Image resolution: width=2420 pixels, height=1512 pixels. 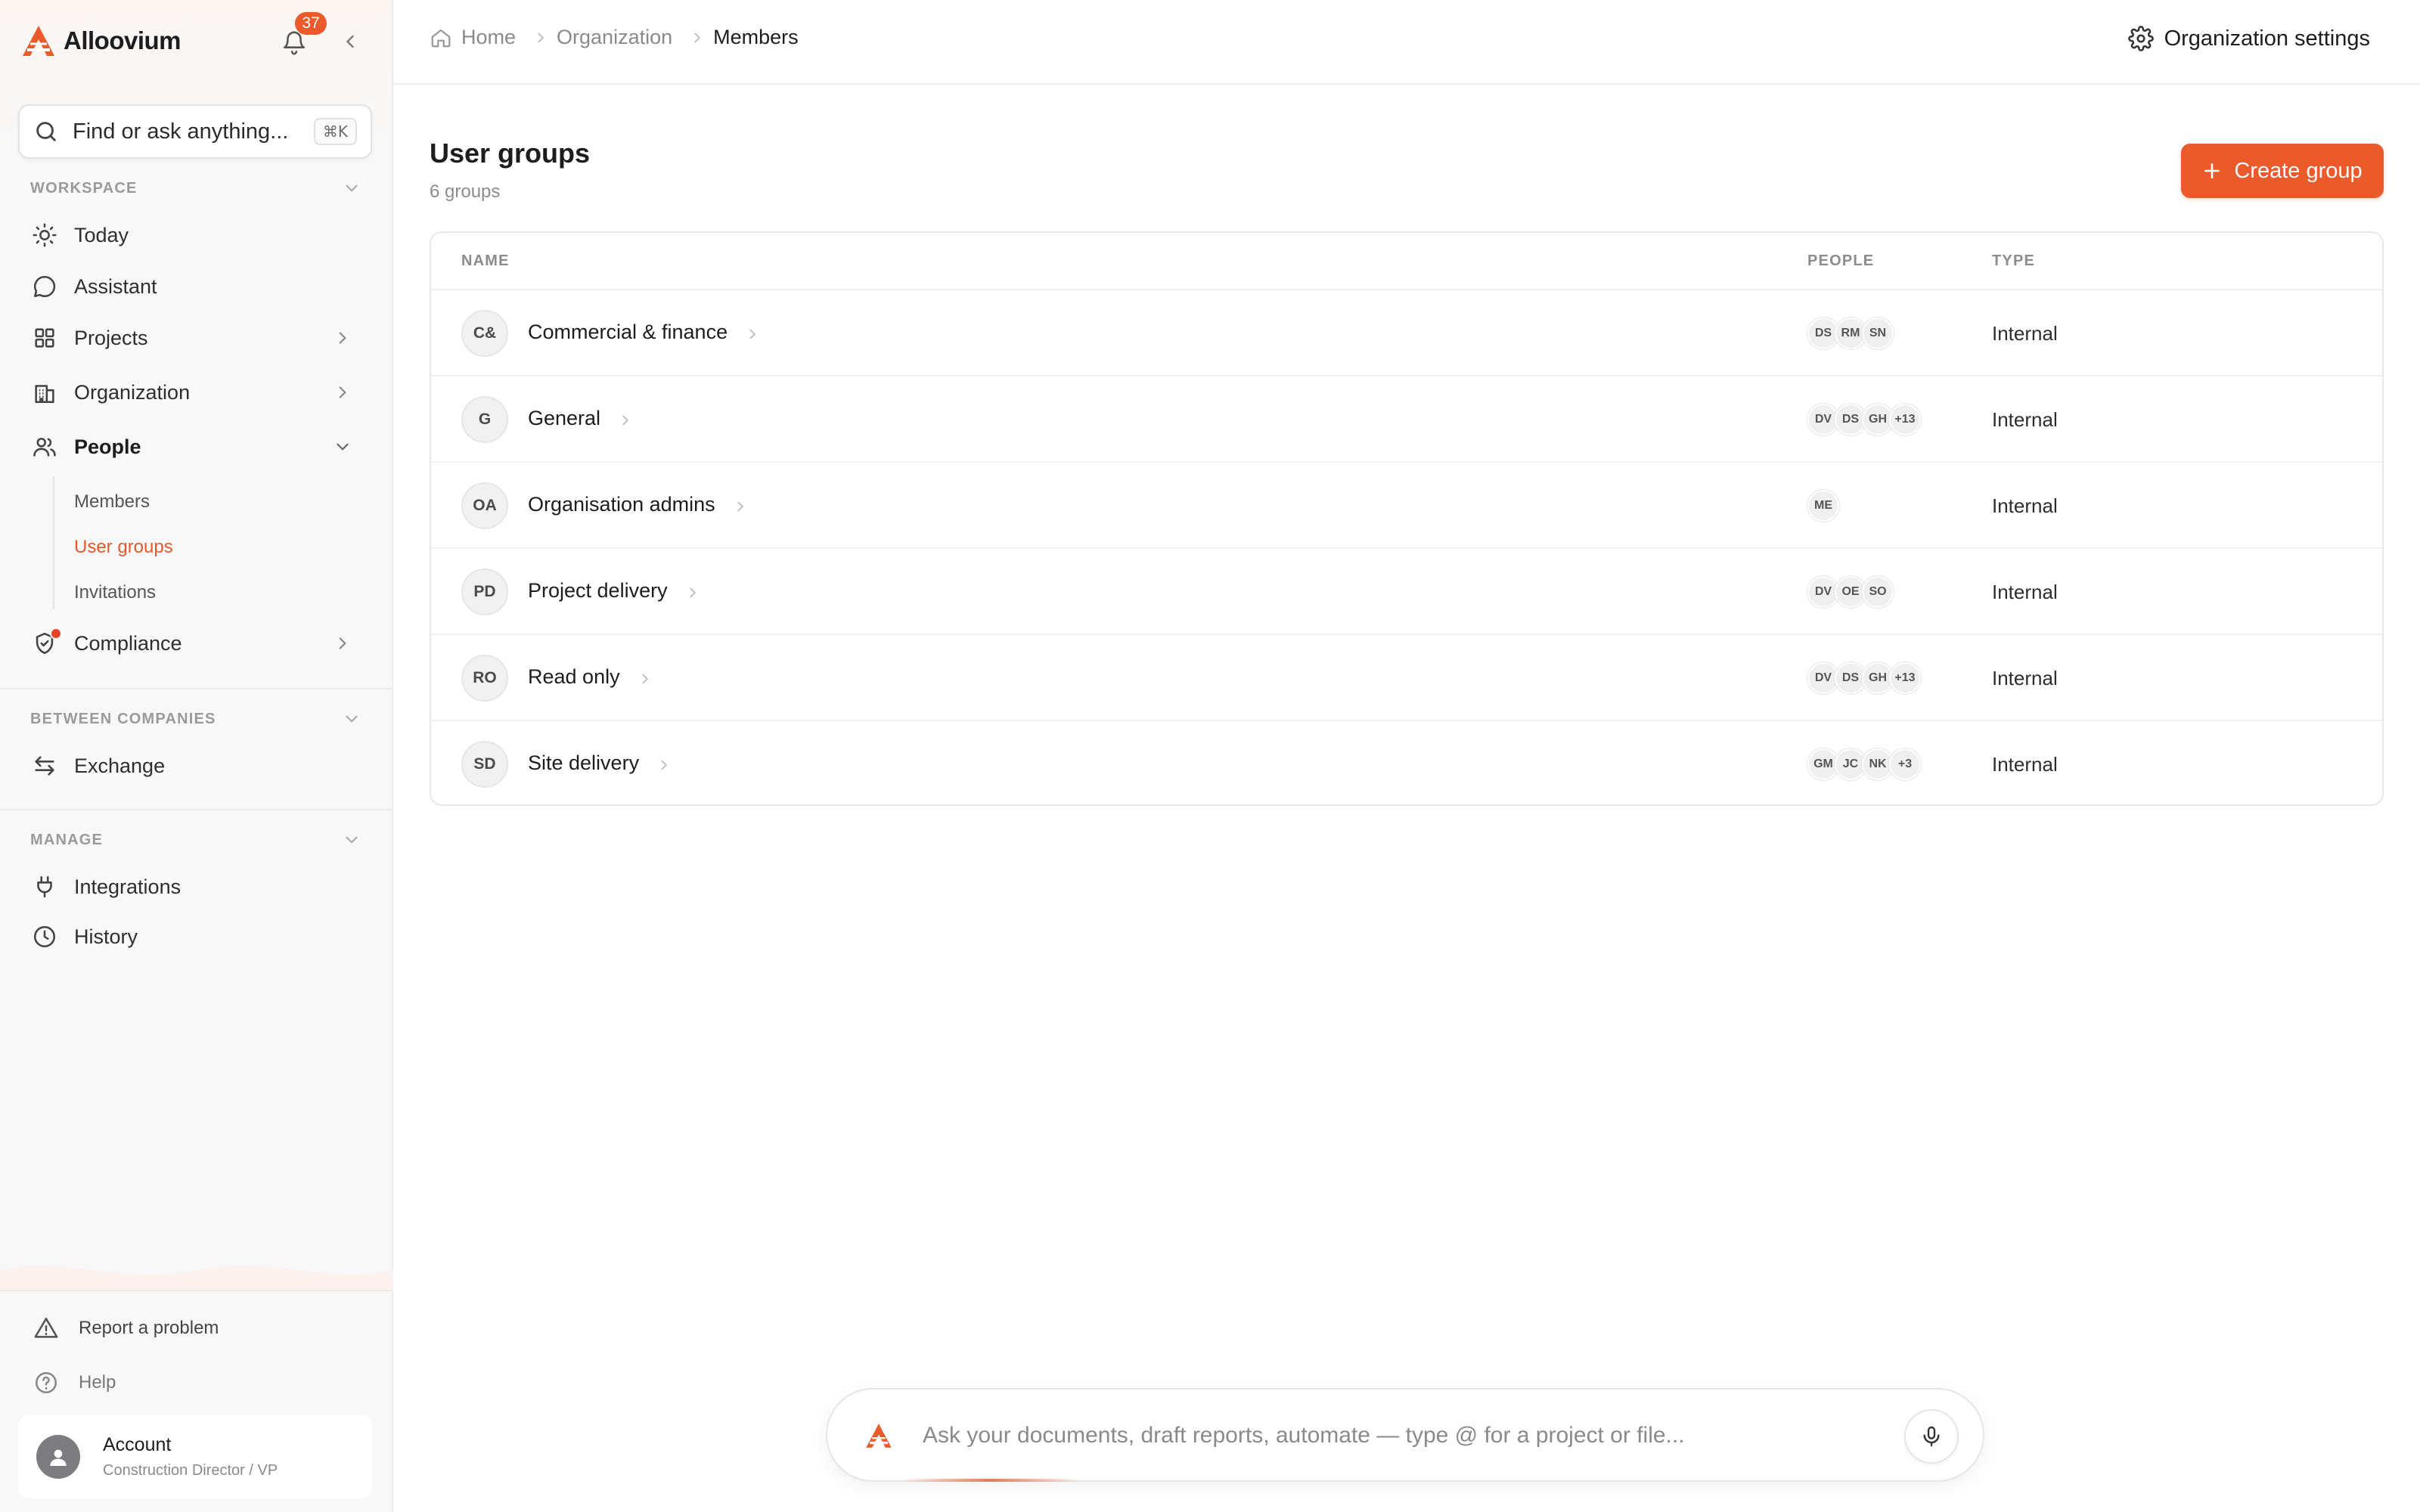 What do you see at coordinates (44, 235) in the screenshot?
I see `sun-icon` at bounding box center [44, 235].